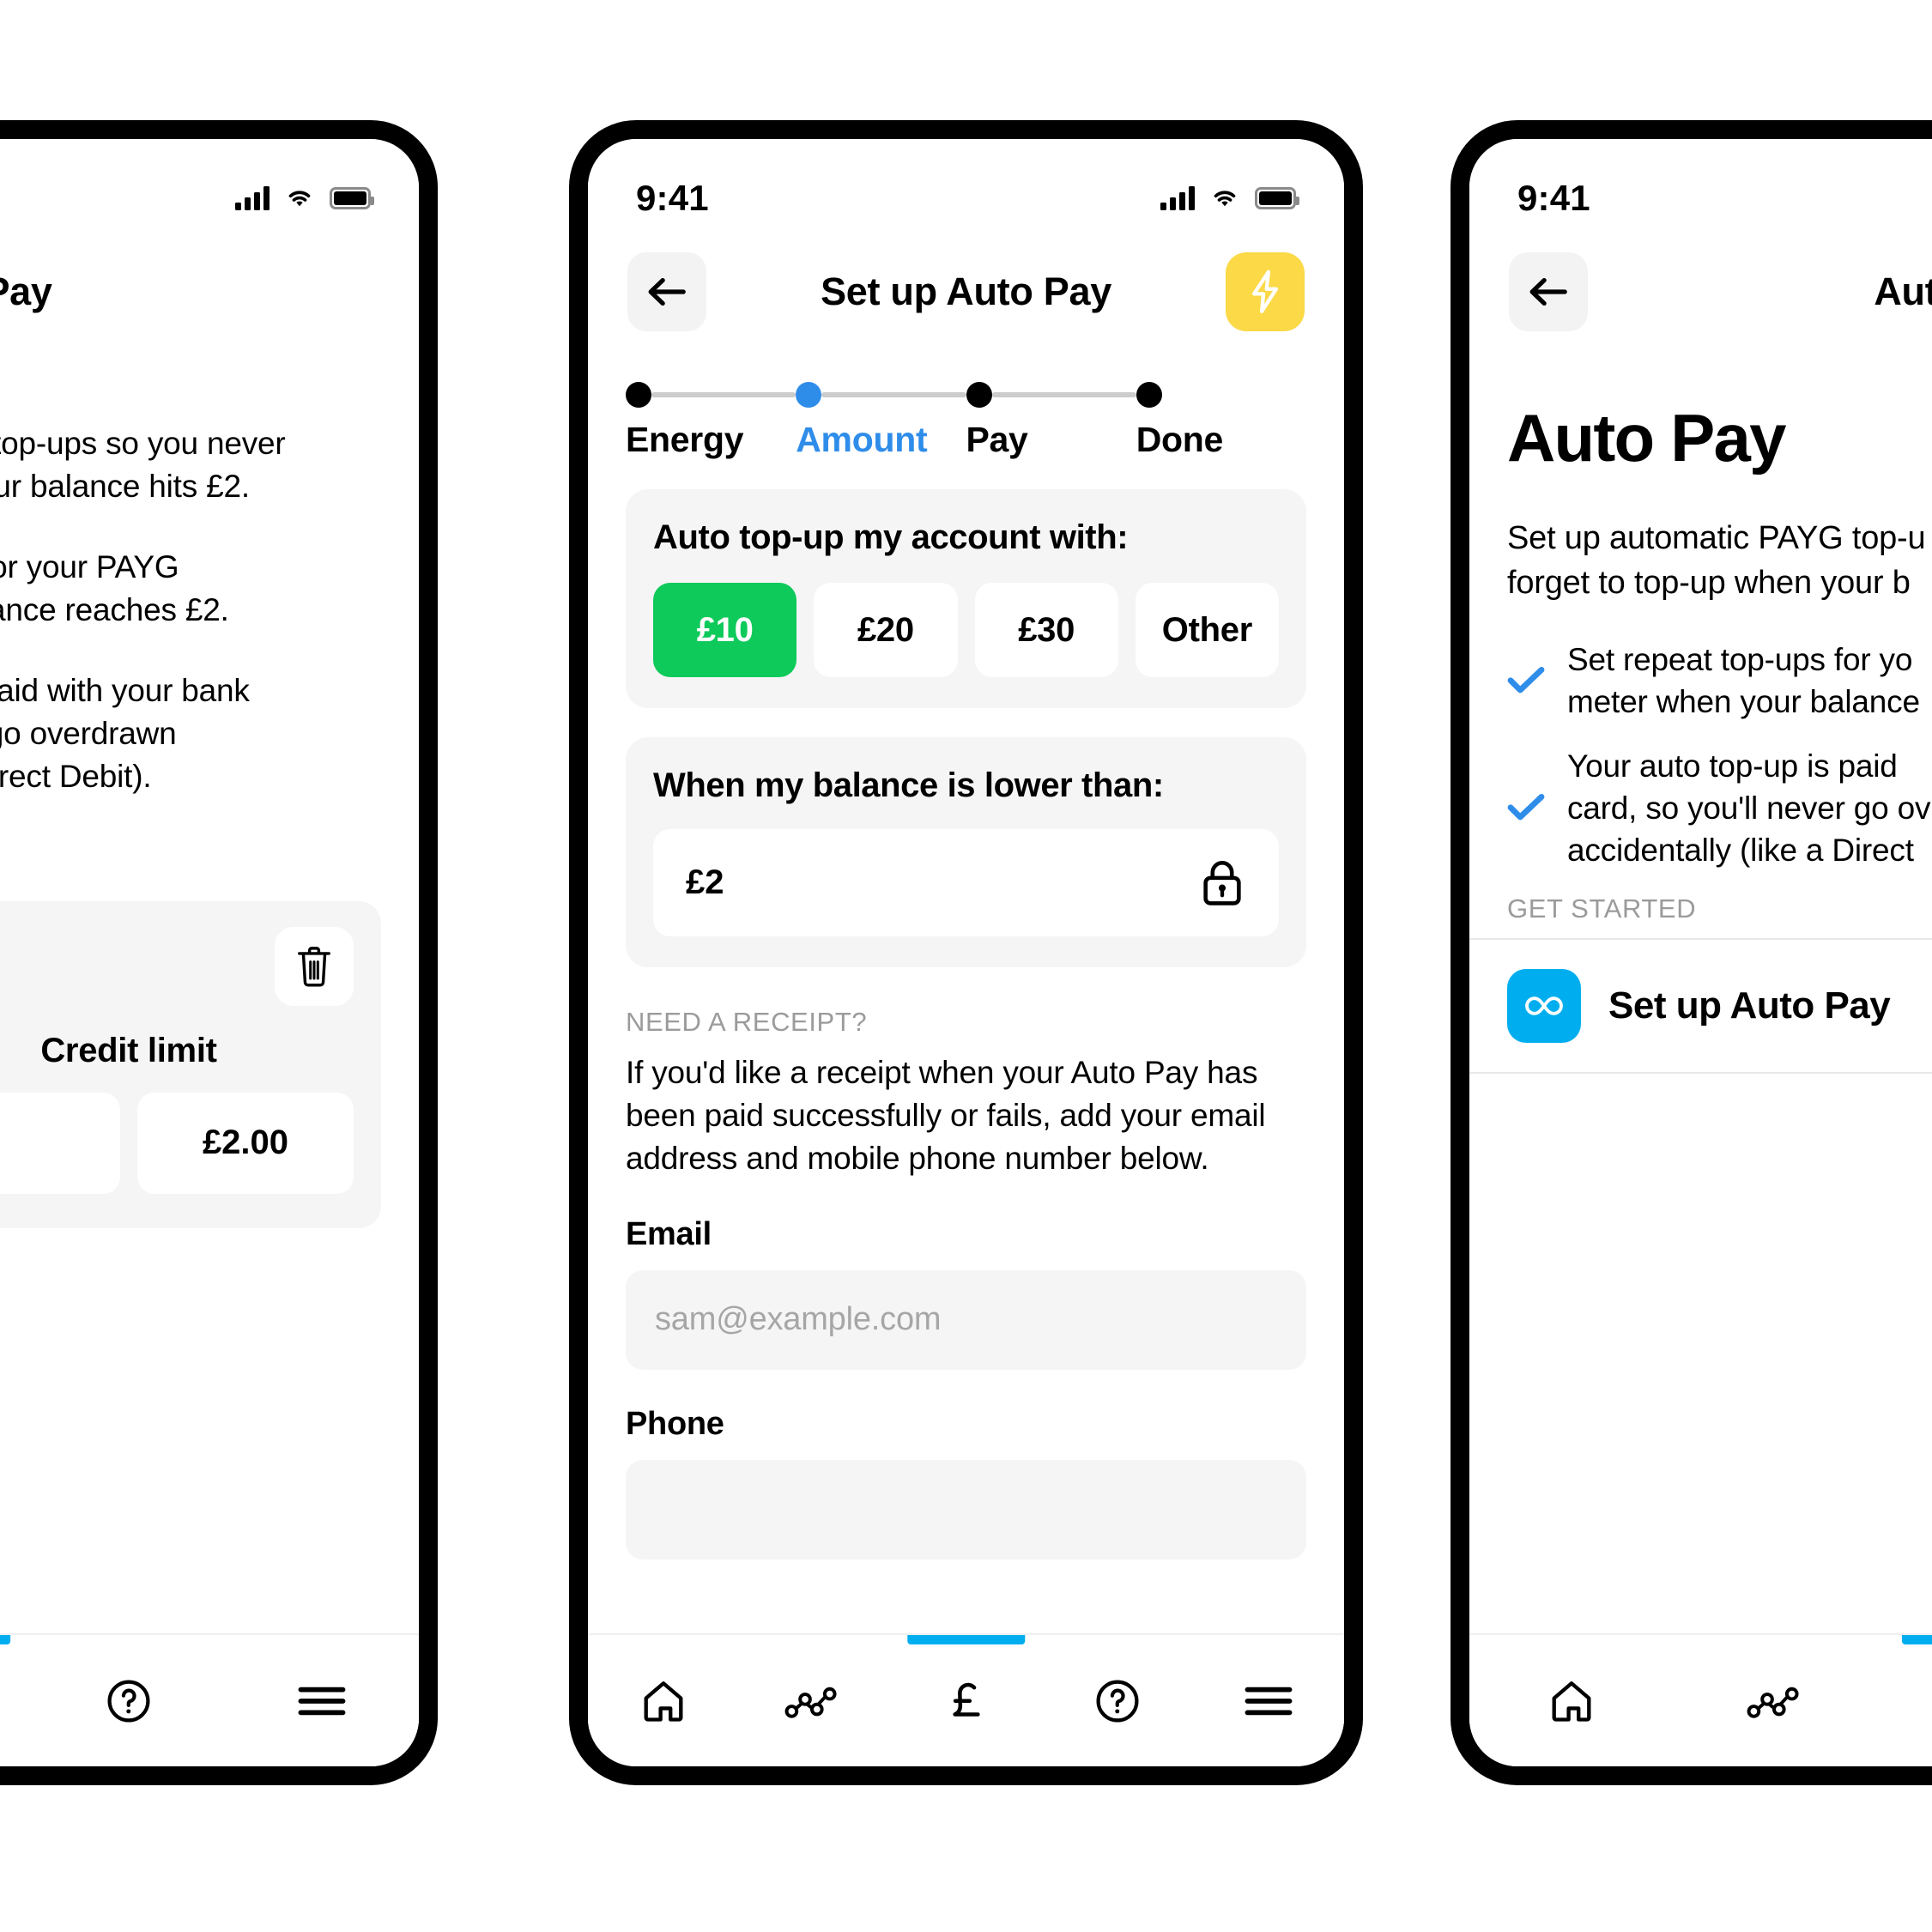 The width and height of the screenshot is (1932, 1932). What do you see at coordinates (1207, 630) in the screenshot?
I see `amount-option-other: Other` at bounding box center [1207, 630].